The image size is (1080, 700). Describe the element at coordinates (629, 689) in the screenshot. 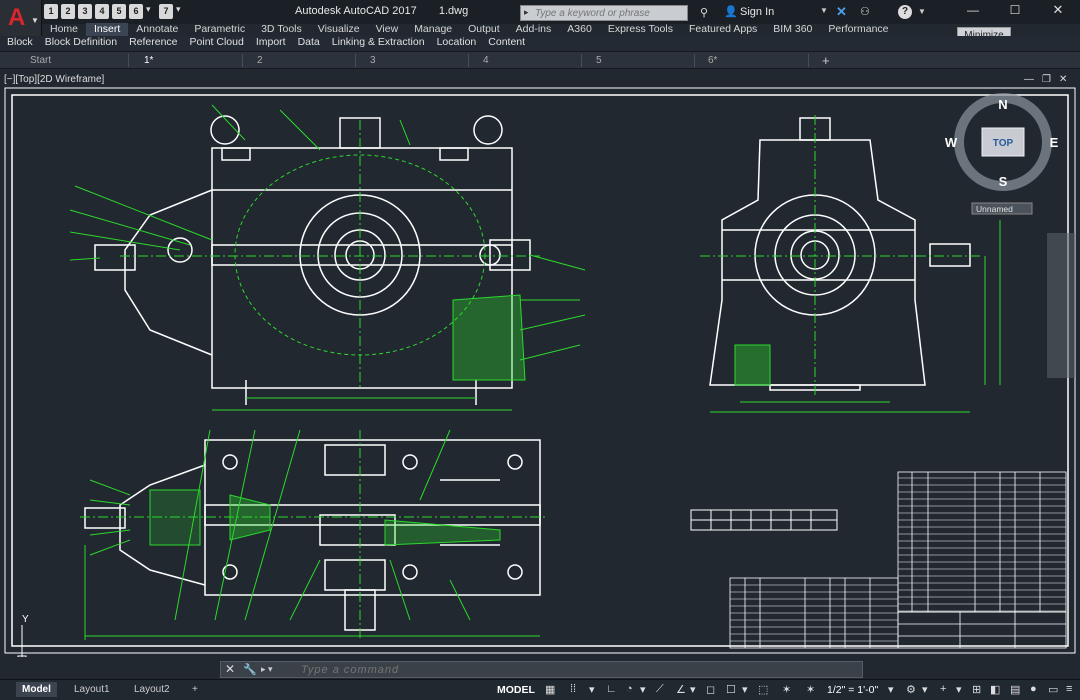

I see `polar-tracking-icon: ◔` at that location.